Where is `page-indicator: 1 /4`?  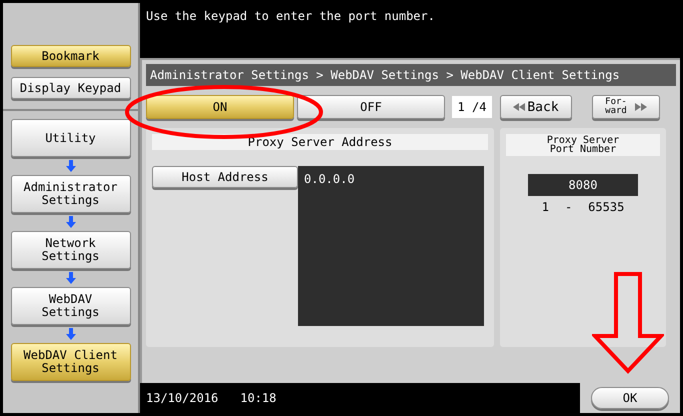
page-indicator: 1 /4 is located at coordinates (472, 107).